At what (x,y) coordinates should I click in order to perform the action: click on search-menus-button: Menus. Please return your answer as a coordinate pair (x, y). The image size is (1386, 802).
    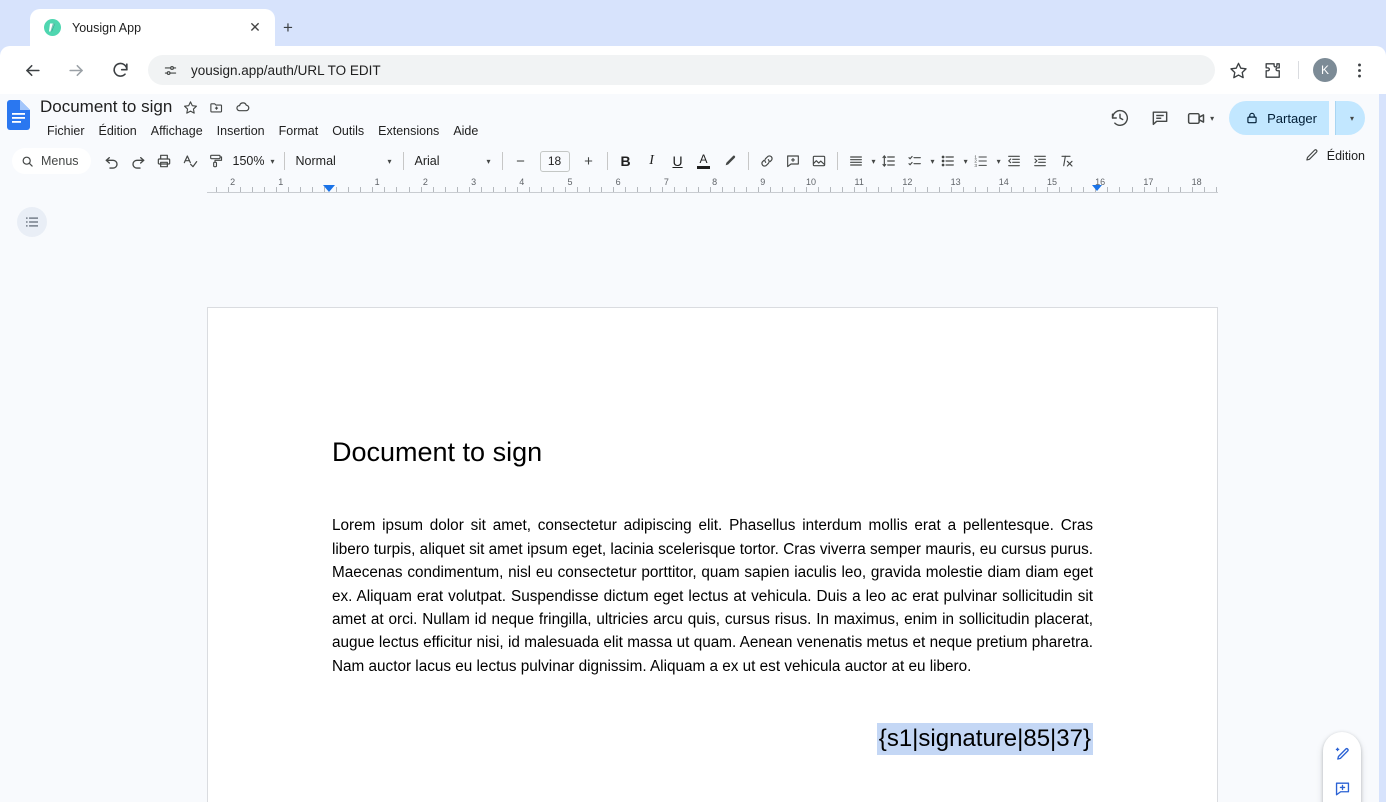
    Looking at the image, I should click on (51, 161).